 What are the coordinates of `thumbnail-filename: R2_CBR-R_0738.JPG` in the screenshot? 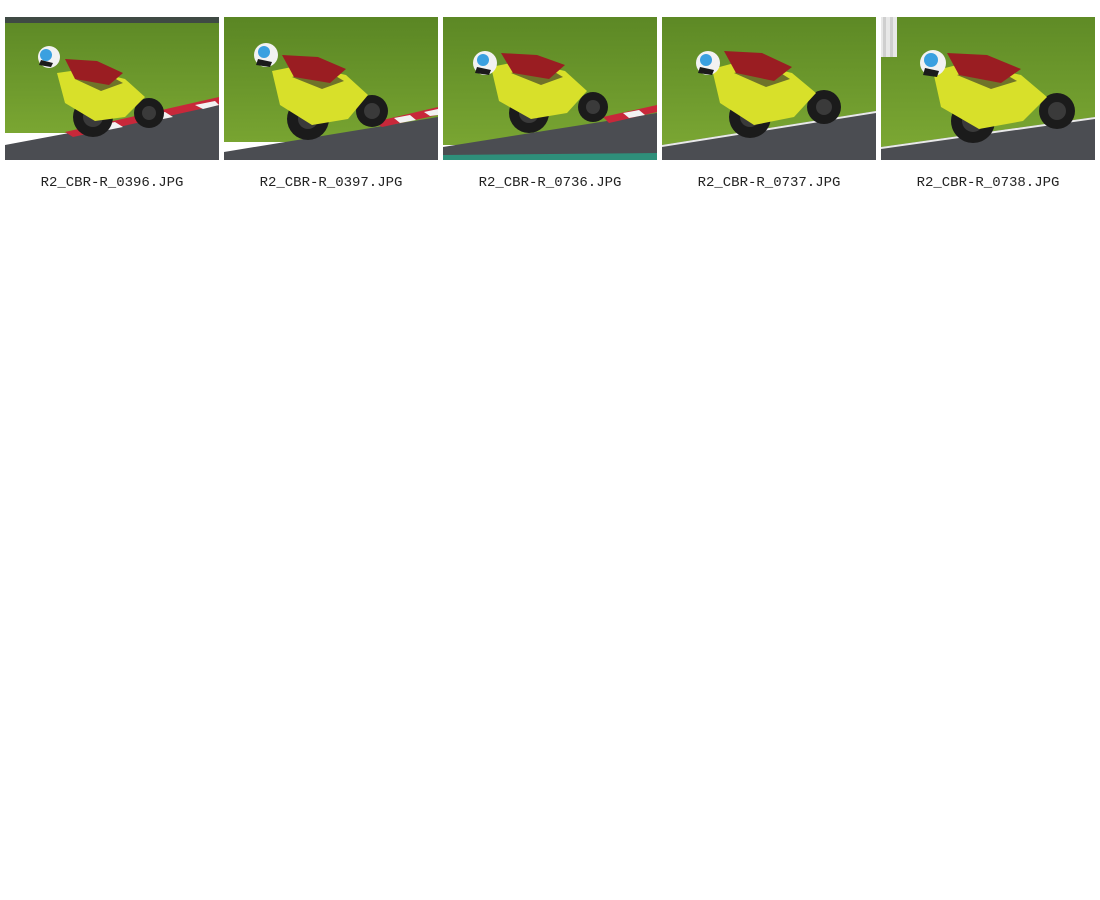 It's located at (988, 183).